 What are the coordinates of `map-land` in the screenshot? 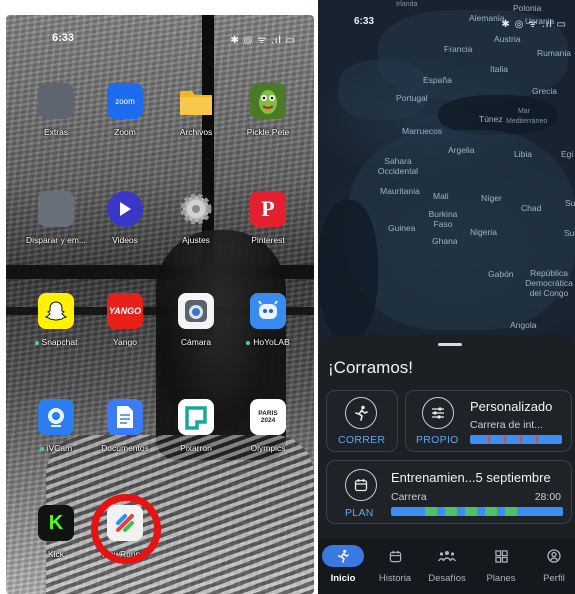 It's located at (383, 90).